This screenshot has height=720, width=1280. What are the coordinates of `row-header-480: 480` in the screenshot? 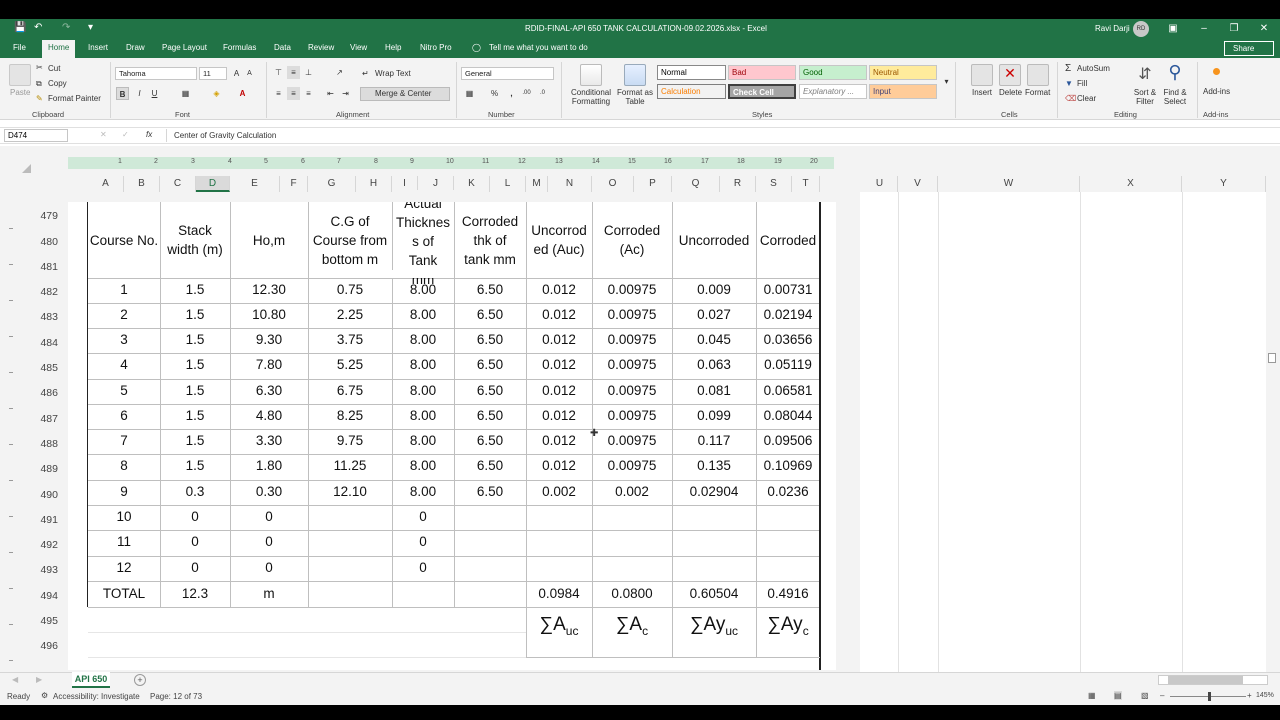 It's located at (42, 242).